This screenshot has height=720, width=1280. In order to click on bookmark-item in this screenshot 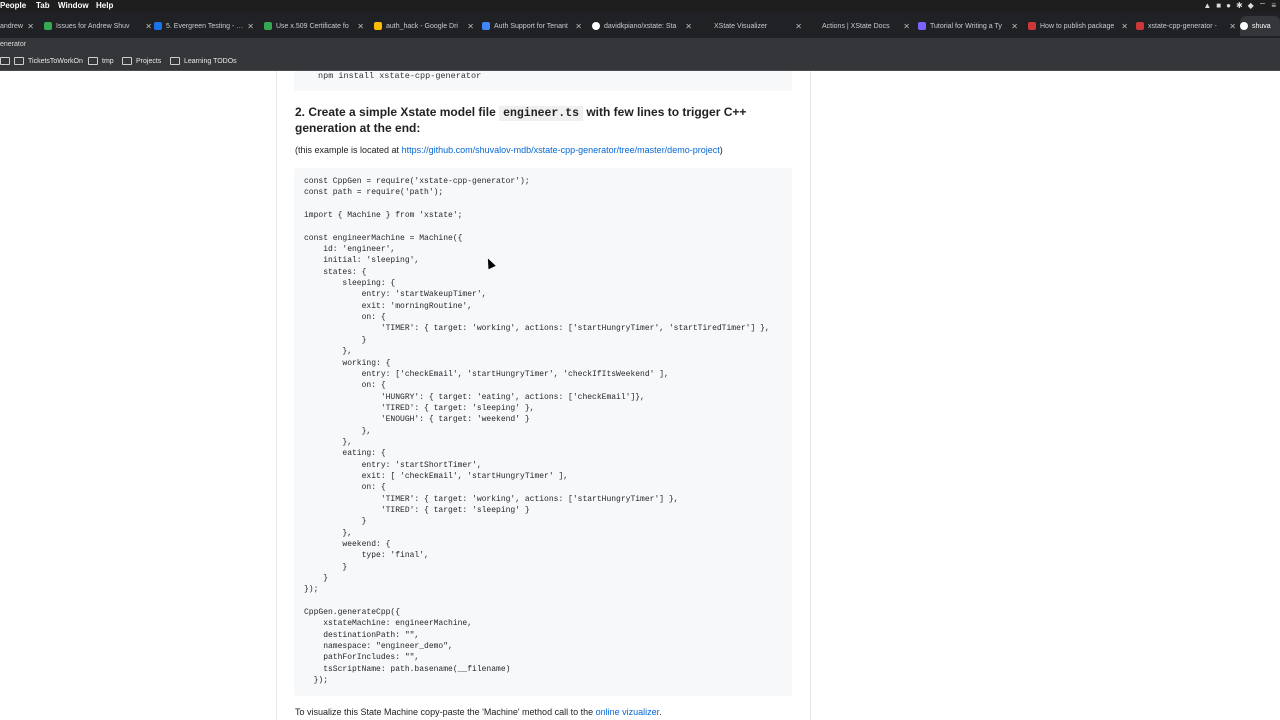, I will do `click(7, 61)`.